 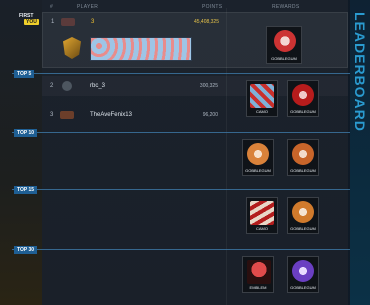 I want to click on tier-top30-label: TOP 30, so click(x=26, y=250).